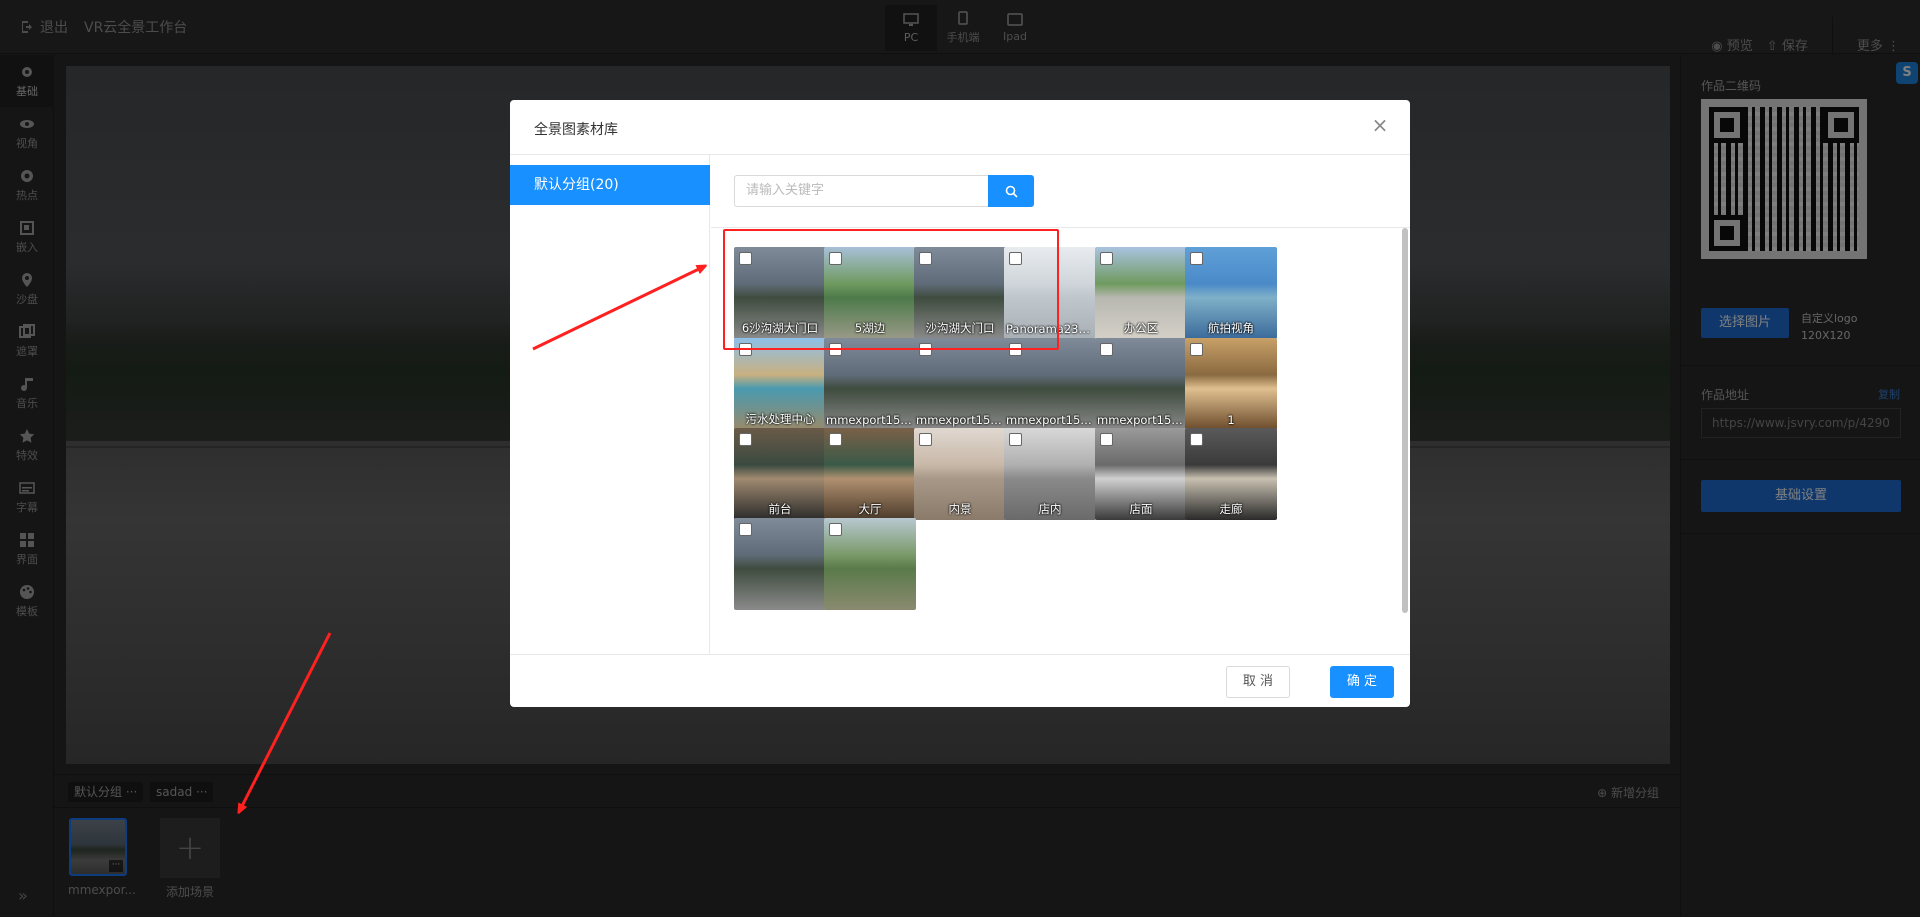 Image resolution: width=1920 pixels, height=917 pixels. Describe the element at coordinates (780, 419) in the screenshot. I see `image-caption: 污水处理中心` at that location.